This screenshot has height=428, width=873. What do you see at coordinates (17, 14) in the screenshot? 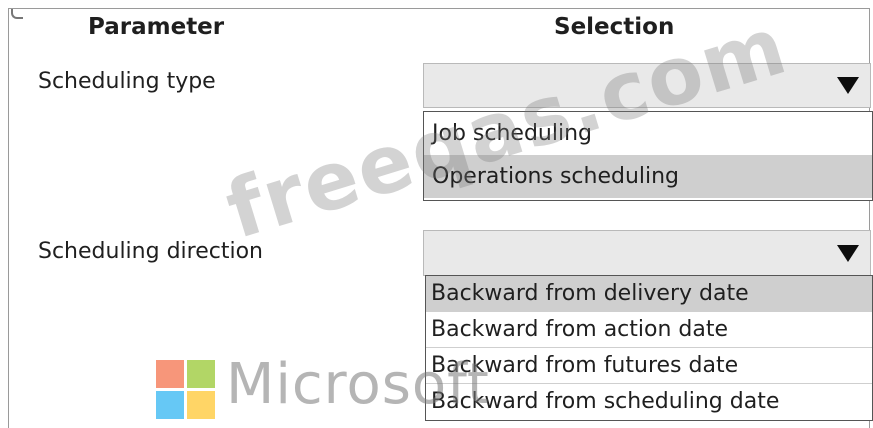
I see `frame-corner-mark` at bounding box center [17, 14].